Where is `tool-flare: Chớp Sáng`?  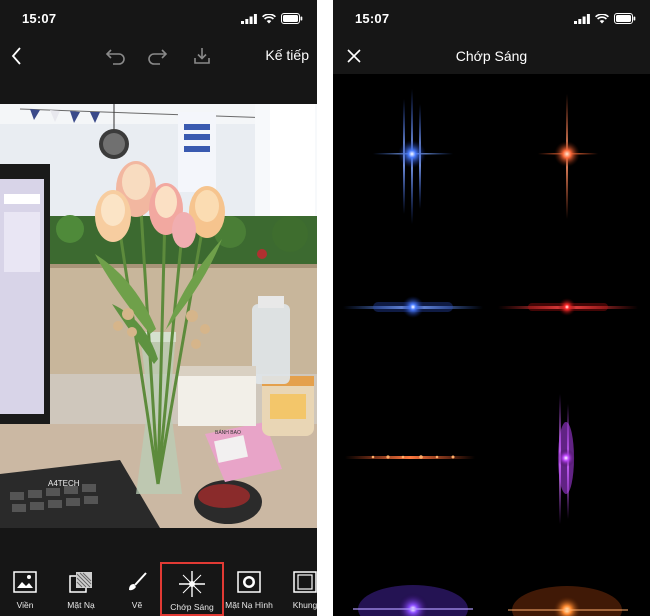 tool-flare: Chớp Sáng is located at coordinates (192, 589).